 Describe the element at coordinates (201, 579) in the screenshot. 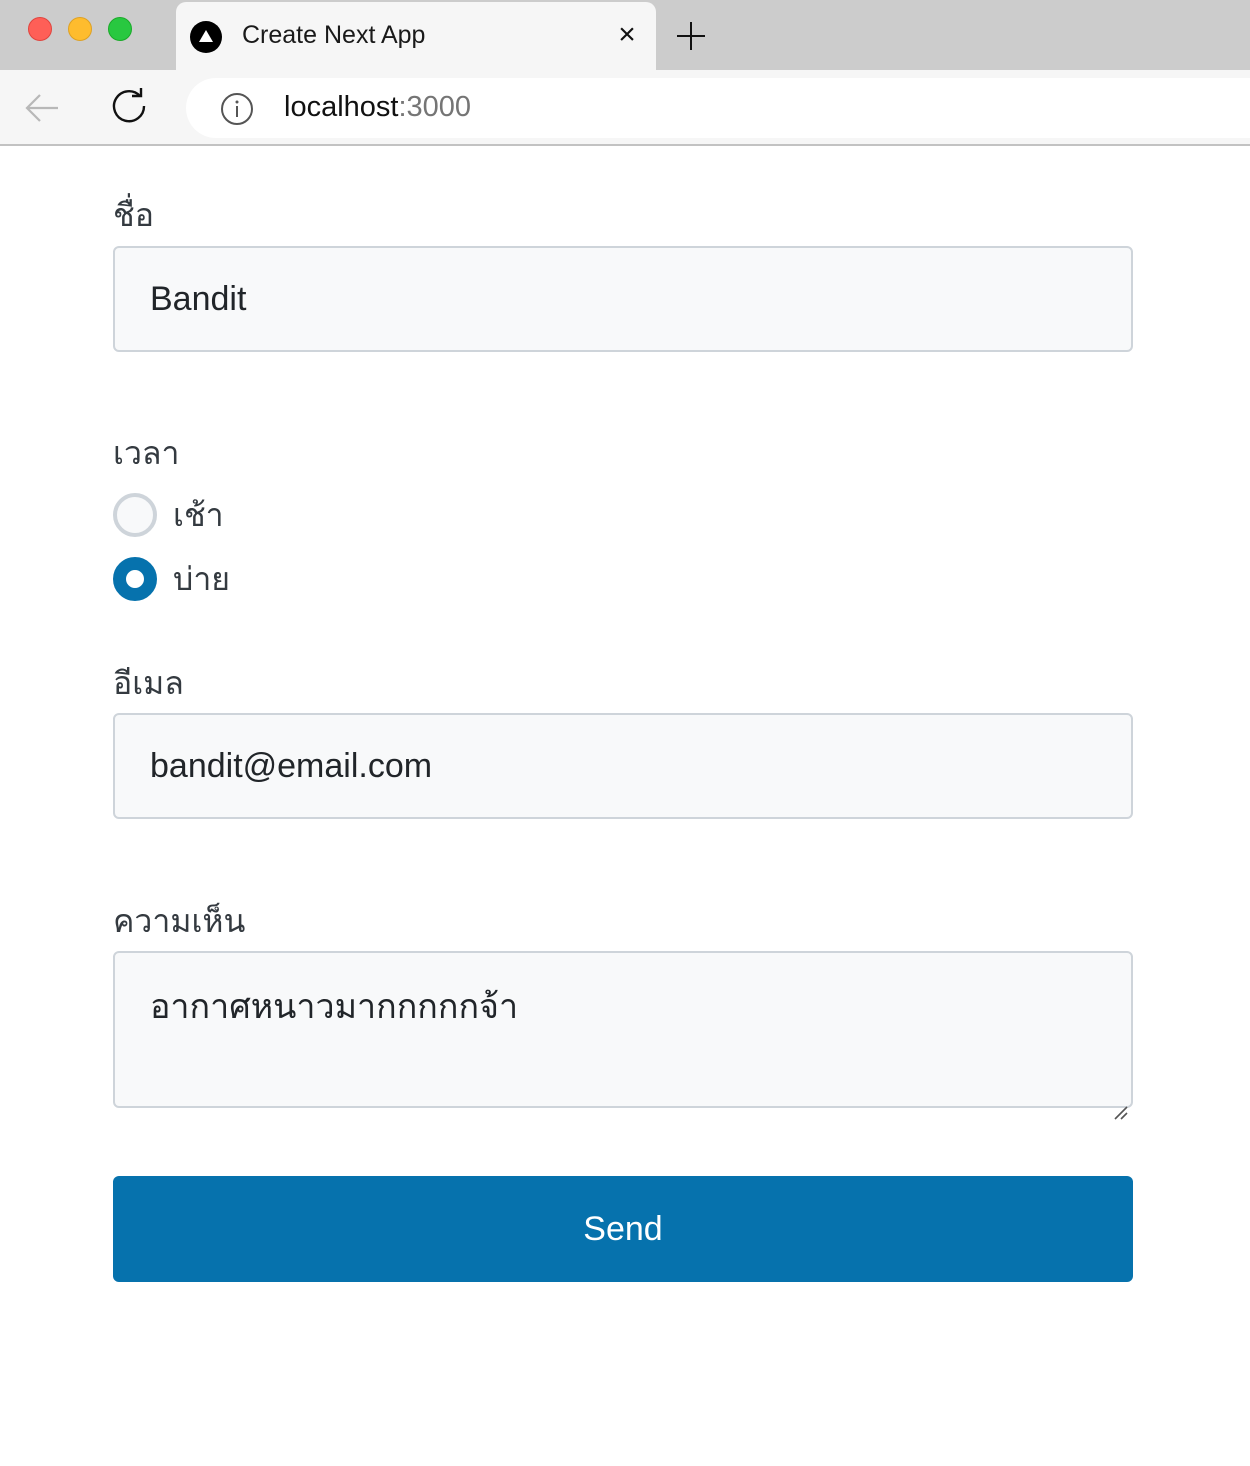

I see `radio-afternoon-label: บ่าย` at that location.